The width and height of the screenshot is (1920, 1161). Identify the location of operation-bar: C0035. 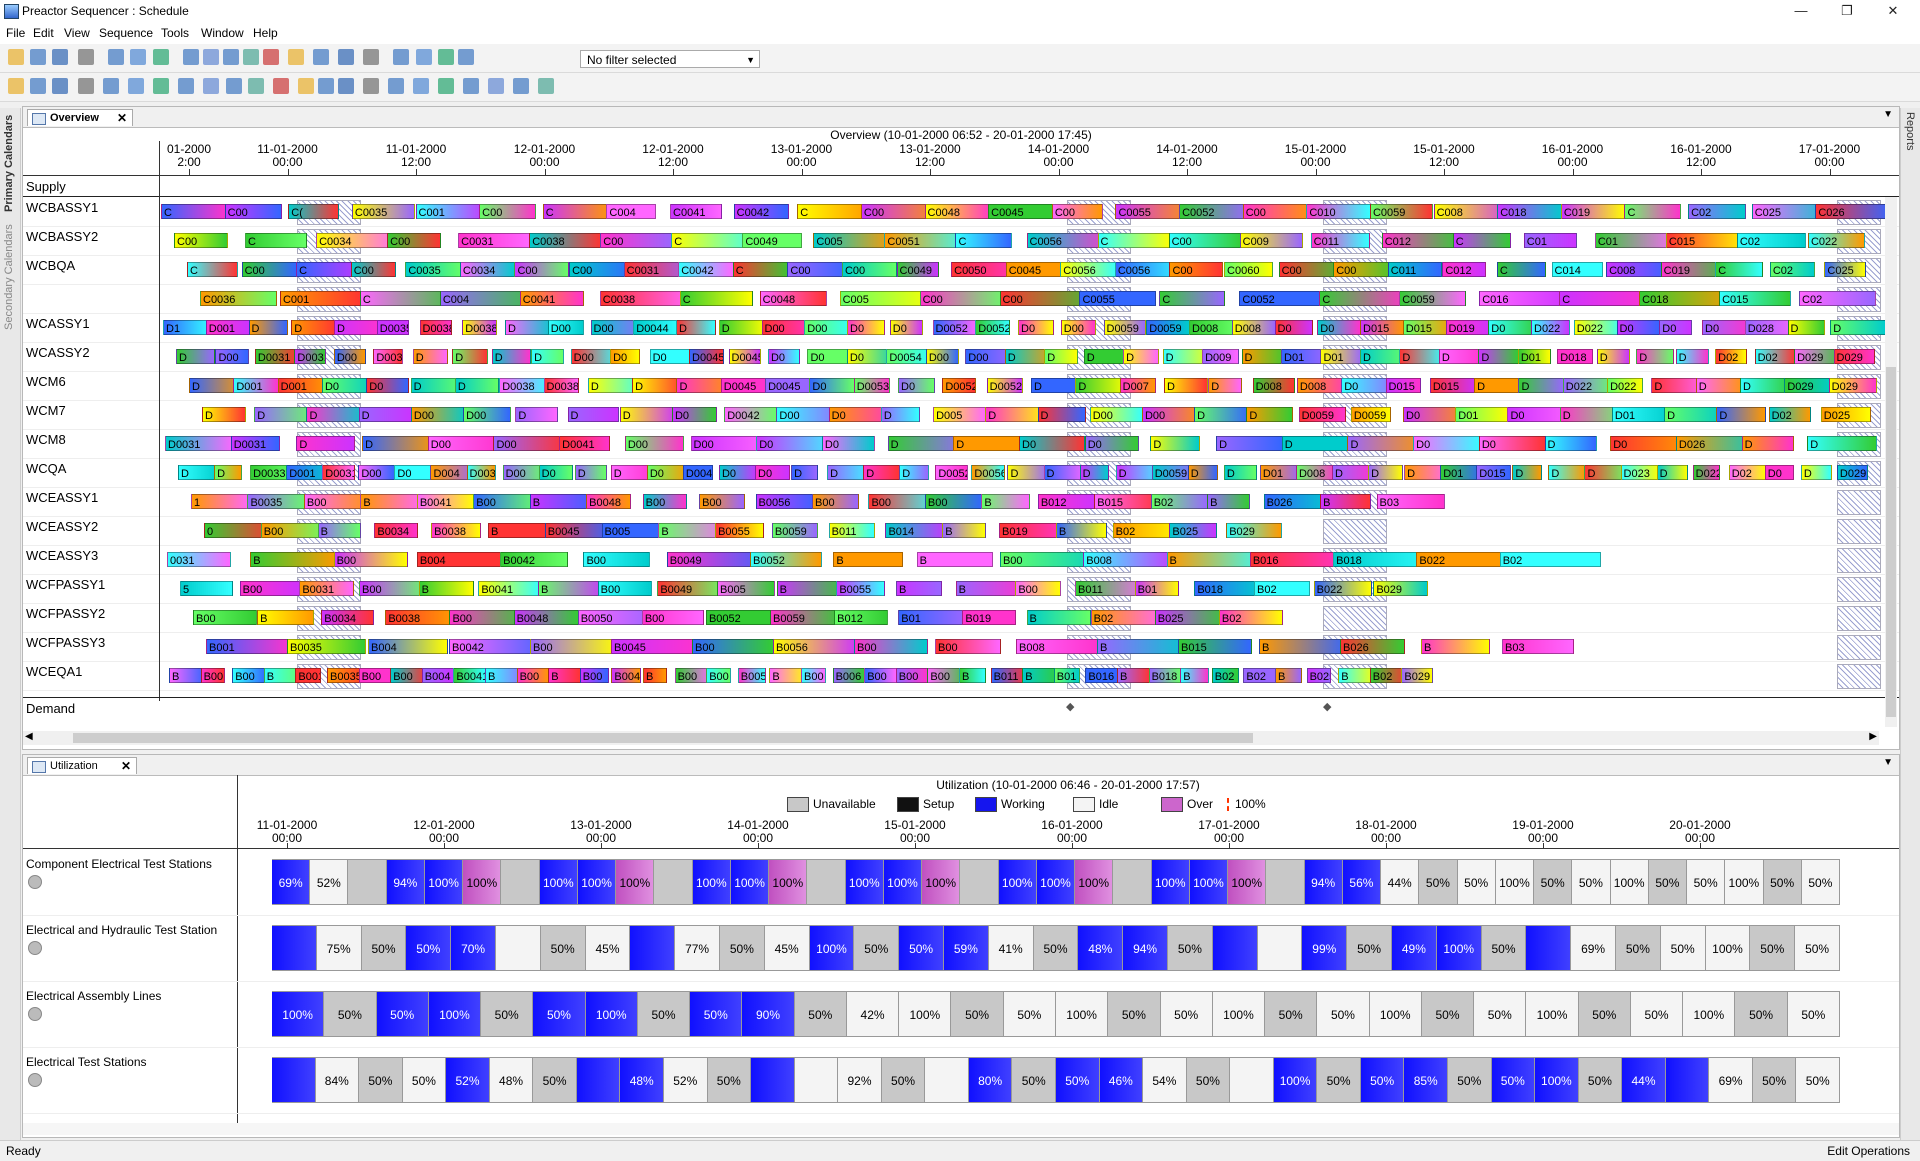
(434, 269).